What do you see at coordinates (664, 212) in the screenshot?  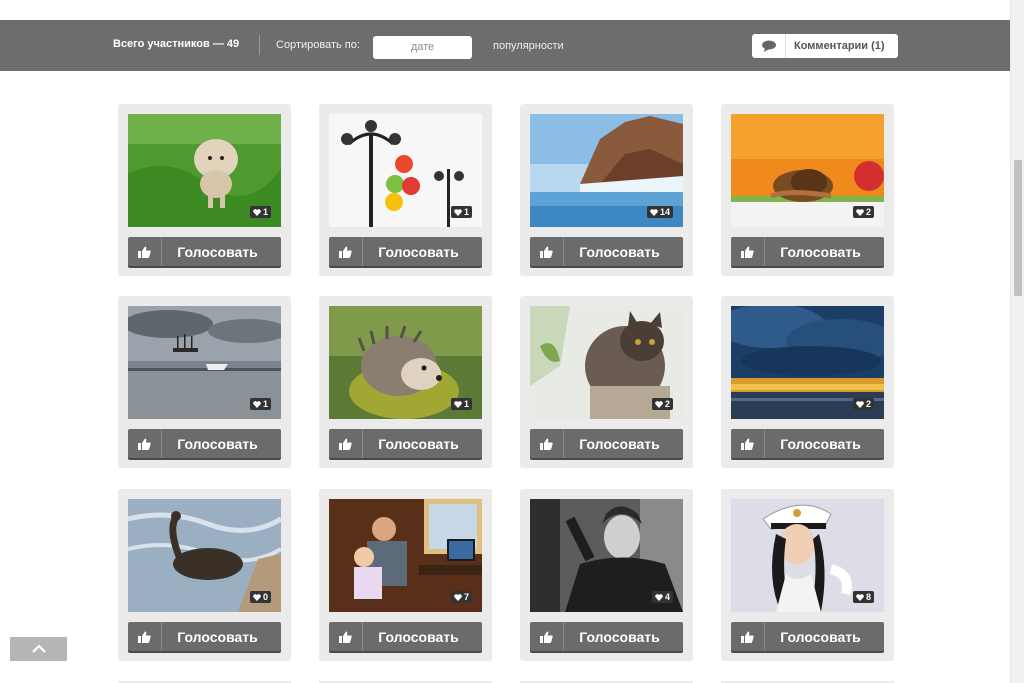 I see `likes-count: 14` at bounding box center [664, 212].